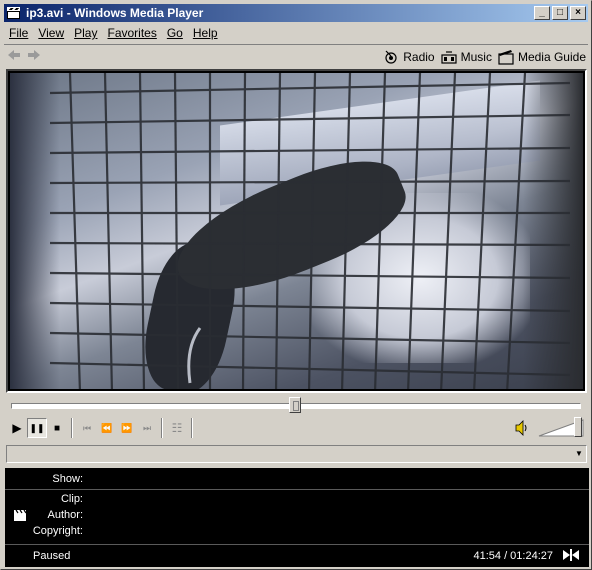 This screenshot has width=592, height=570. Describe the element at coordinates (20, 515) in the screenshot. I see `clip-film-icon` at that location.